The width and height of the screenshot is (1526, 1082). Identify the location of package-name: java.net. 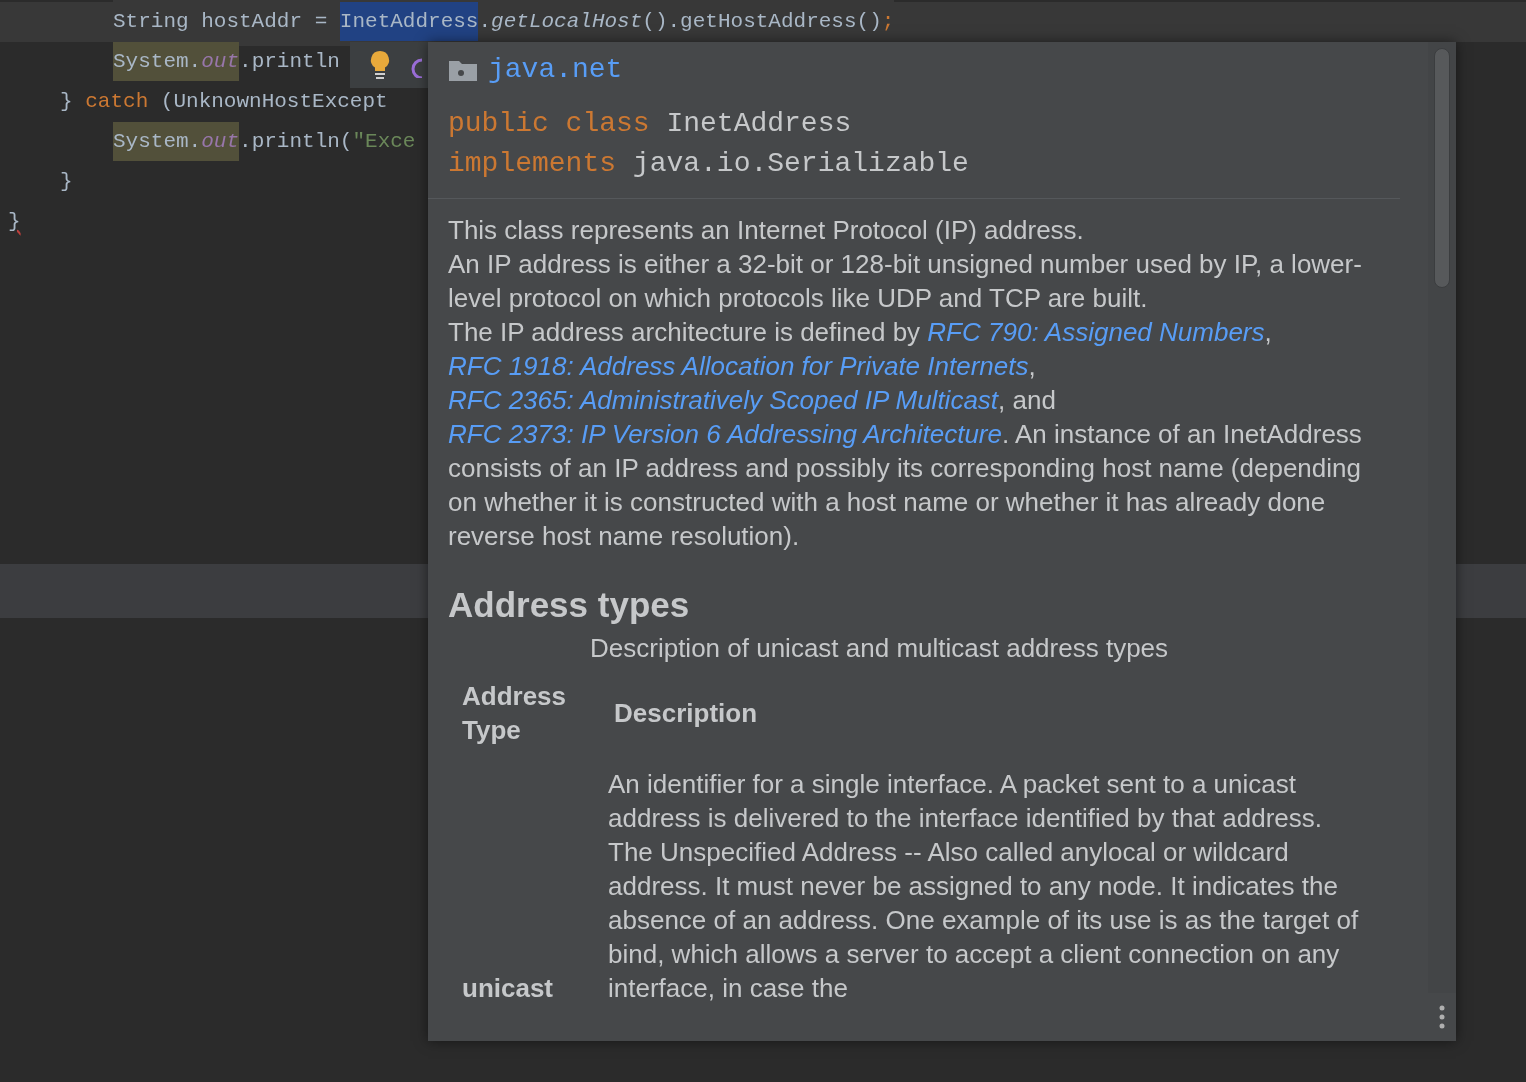
(555, 70).